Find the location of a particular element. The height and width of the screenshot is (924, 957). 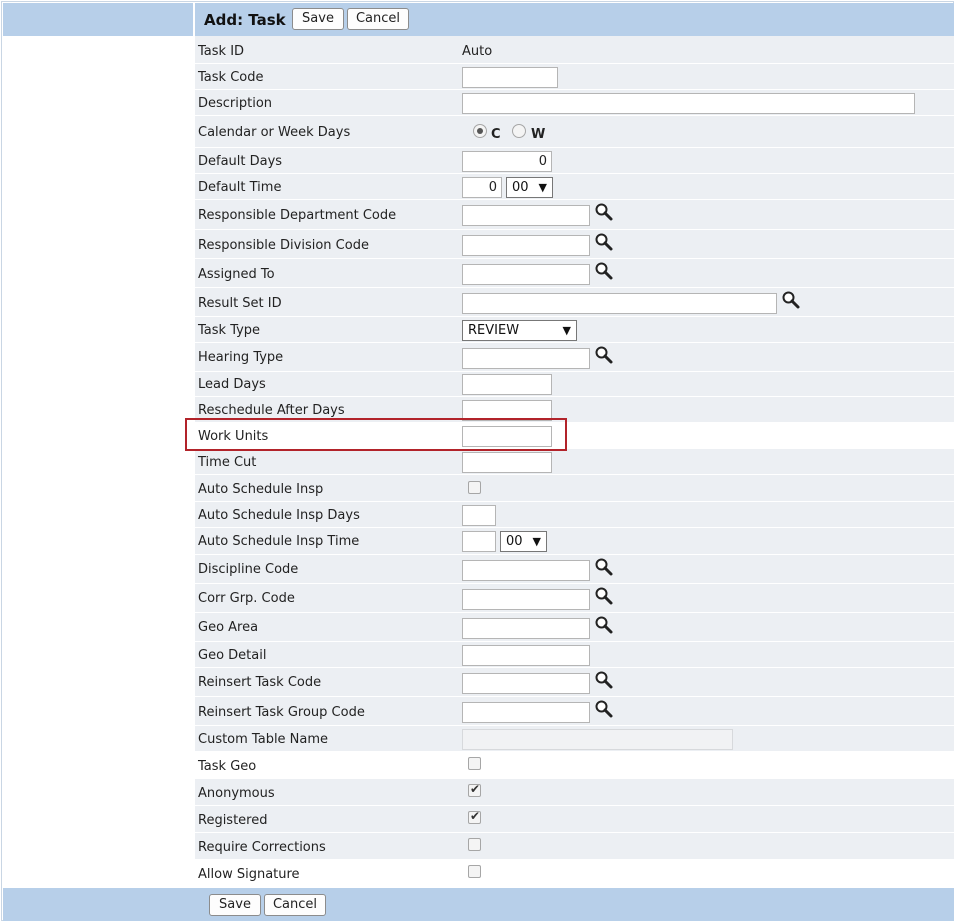

auto-sched-checkbox is located at coordinates (474, 487).